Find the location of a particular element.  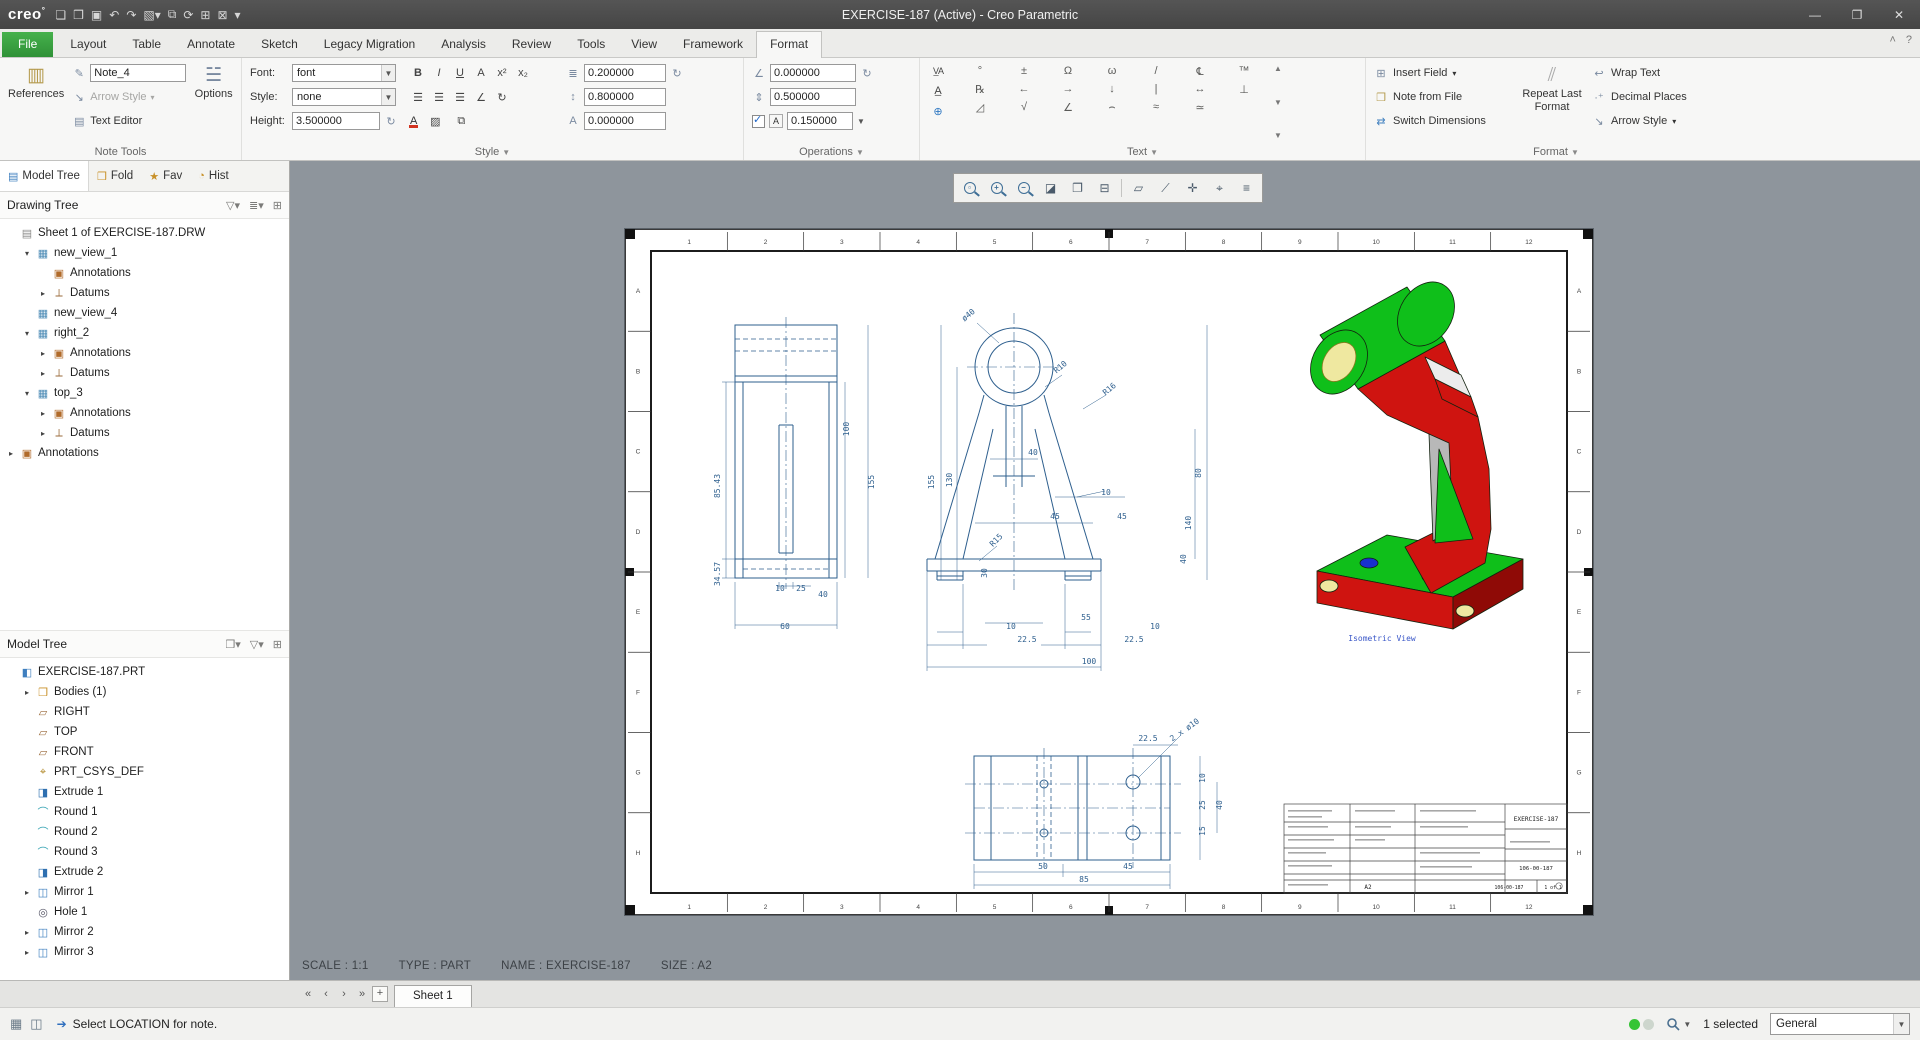

symbol-button-r0c2: Ω is located at coordinates (1068, 71).